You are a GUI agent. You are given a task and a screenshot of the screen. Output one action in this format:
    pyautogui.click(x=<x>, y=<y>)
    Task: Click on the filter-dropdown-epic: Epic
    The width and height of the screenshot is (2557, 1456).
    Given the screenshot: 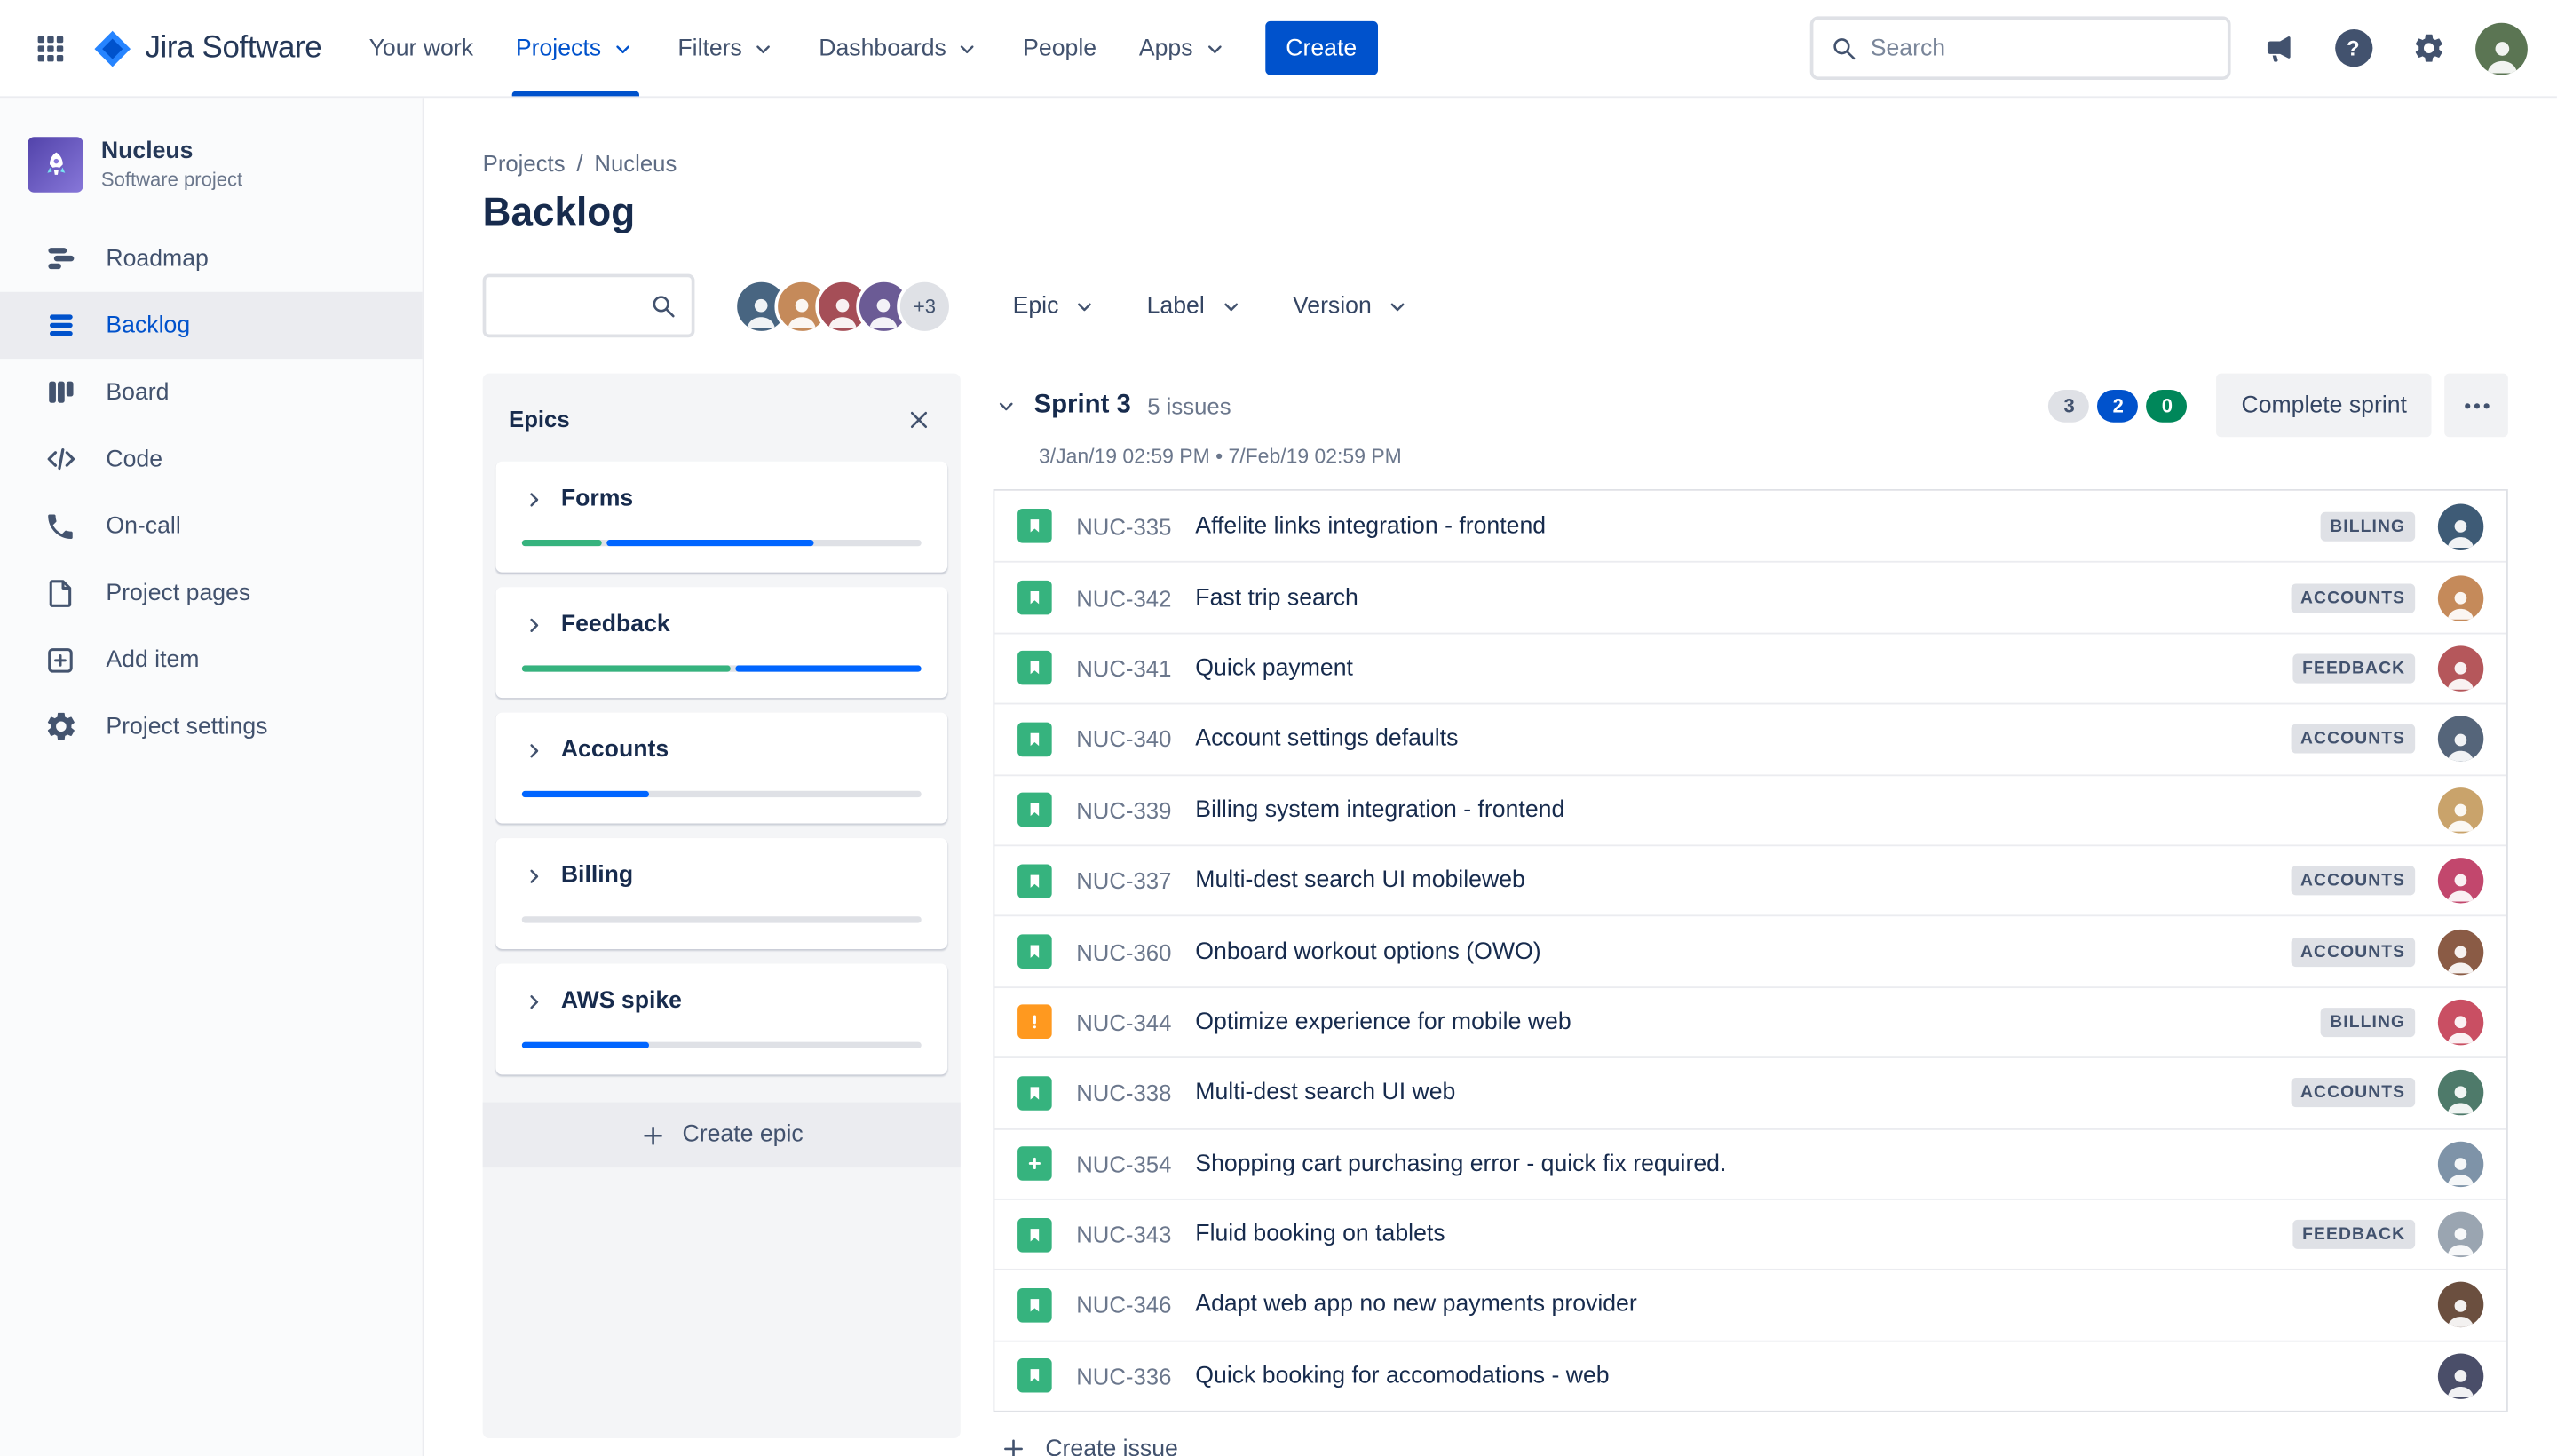 What is the action you would take?
    pyautogui.click(x=1054, y=306)
    